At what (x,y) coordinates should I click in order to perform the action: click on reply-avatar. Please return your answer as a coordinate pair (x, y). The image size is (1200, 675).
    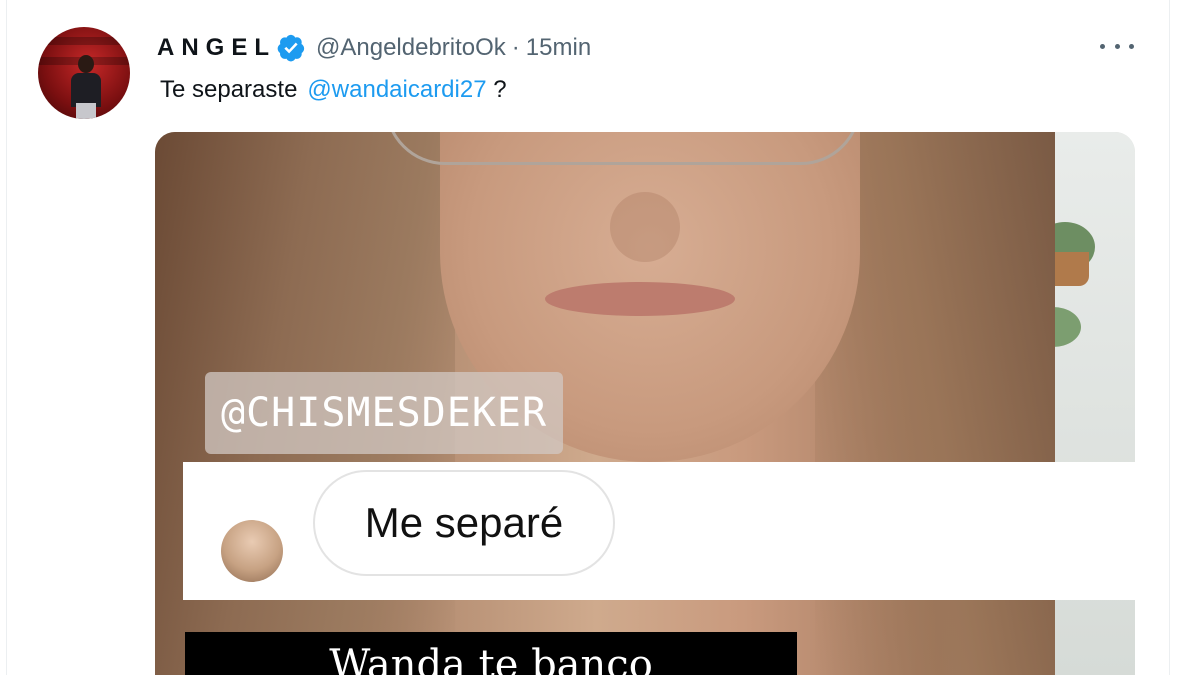
    Looking at the image, I should click on (252, 551).